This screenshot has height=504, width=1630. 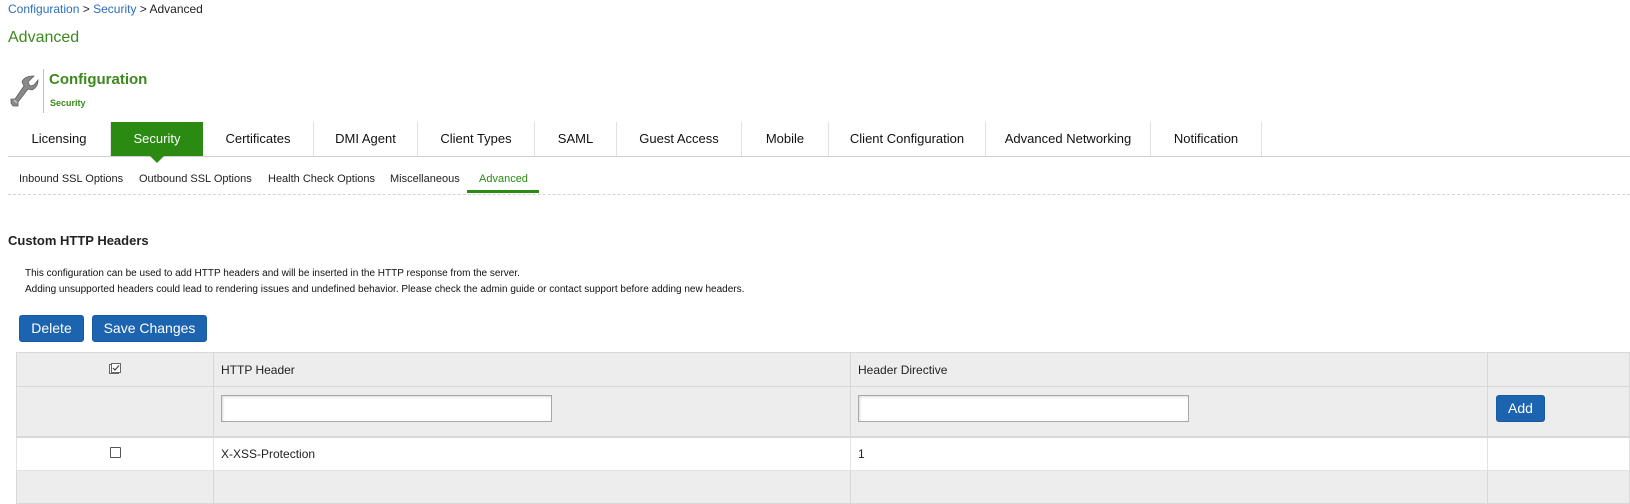 I want to click on subtab-outbound-ssl-options: Outbound SSL Options, so click(x=195, y=179).